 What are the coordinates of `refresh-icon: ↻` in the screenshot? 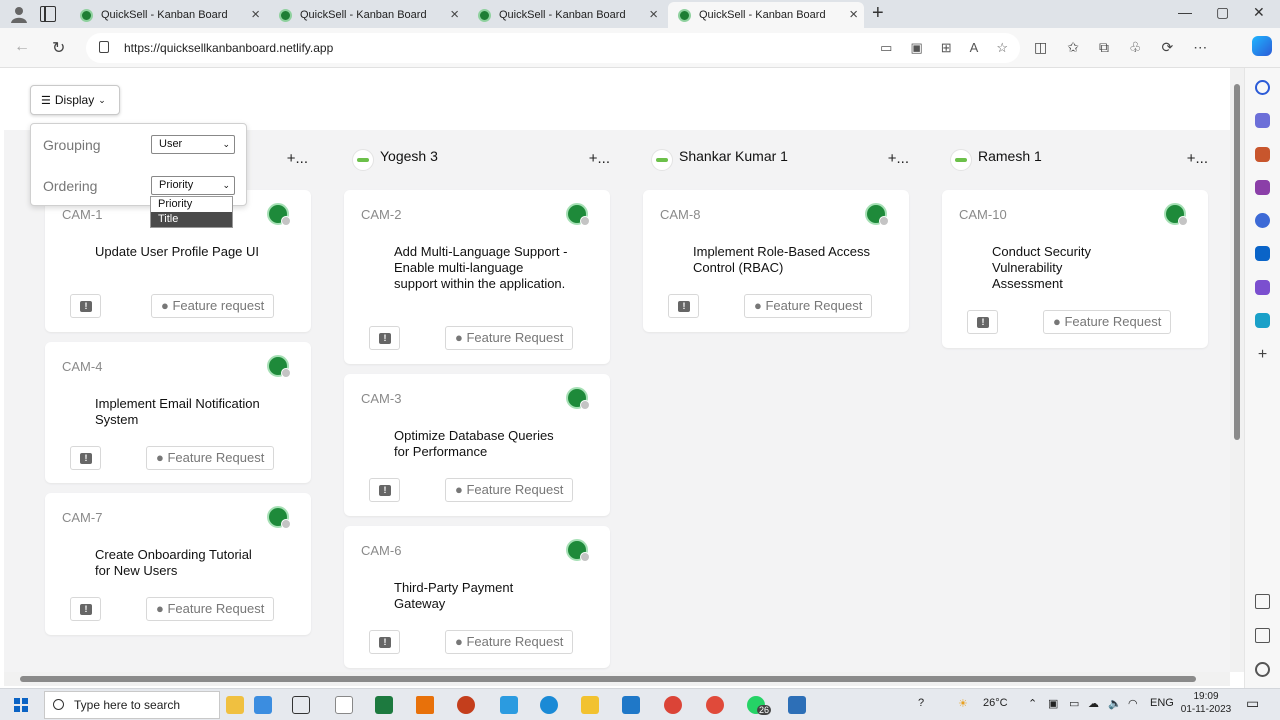 It's located at (58, 48).